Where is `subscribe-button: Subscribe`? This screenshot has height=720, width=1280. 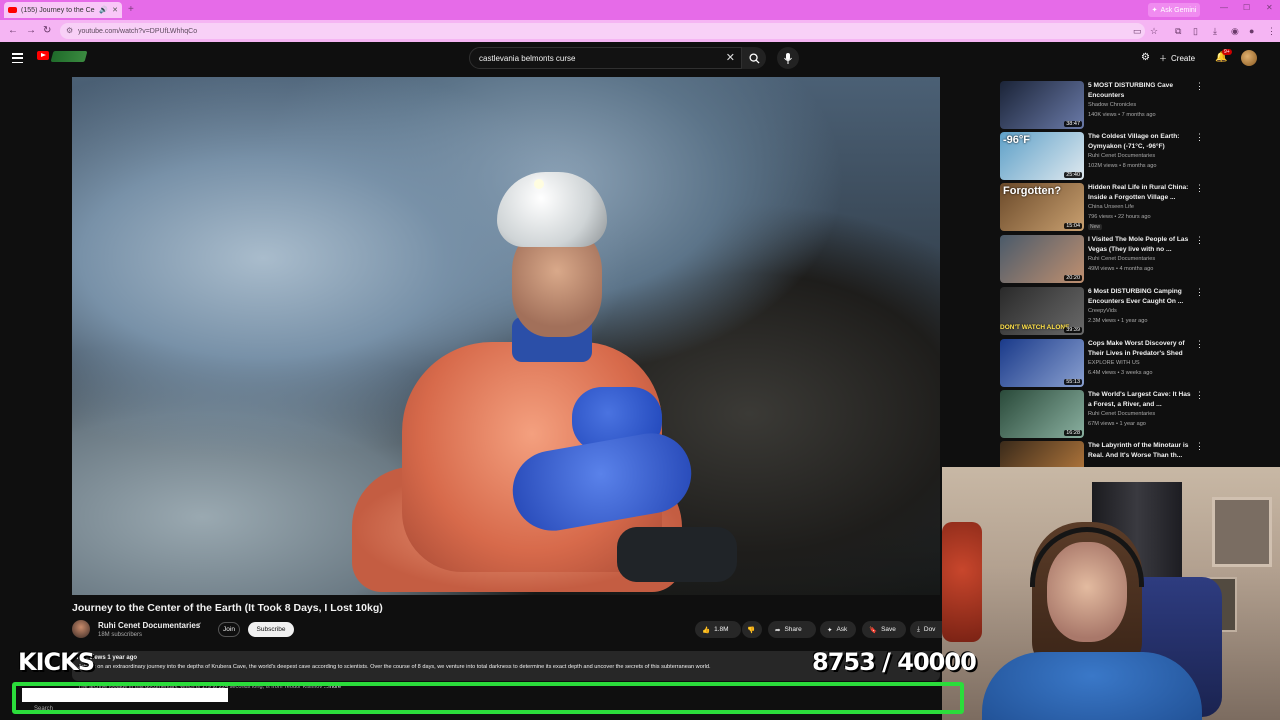 subscribe-button: Subscribe is located at coordinates (271, 629).